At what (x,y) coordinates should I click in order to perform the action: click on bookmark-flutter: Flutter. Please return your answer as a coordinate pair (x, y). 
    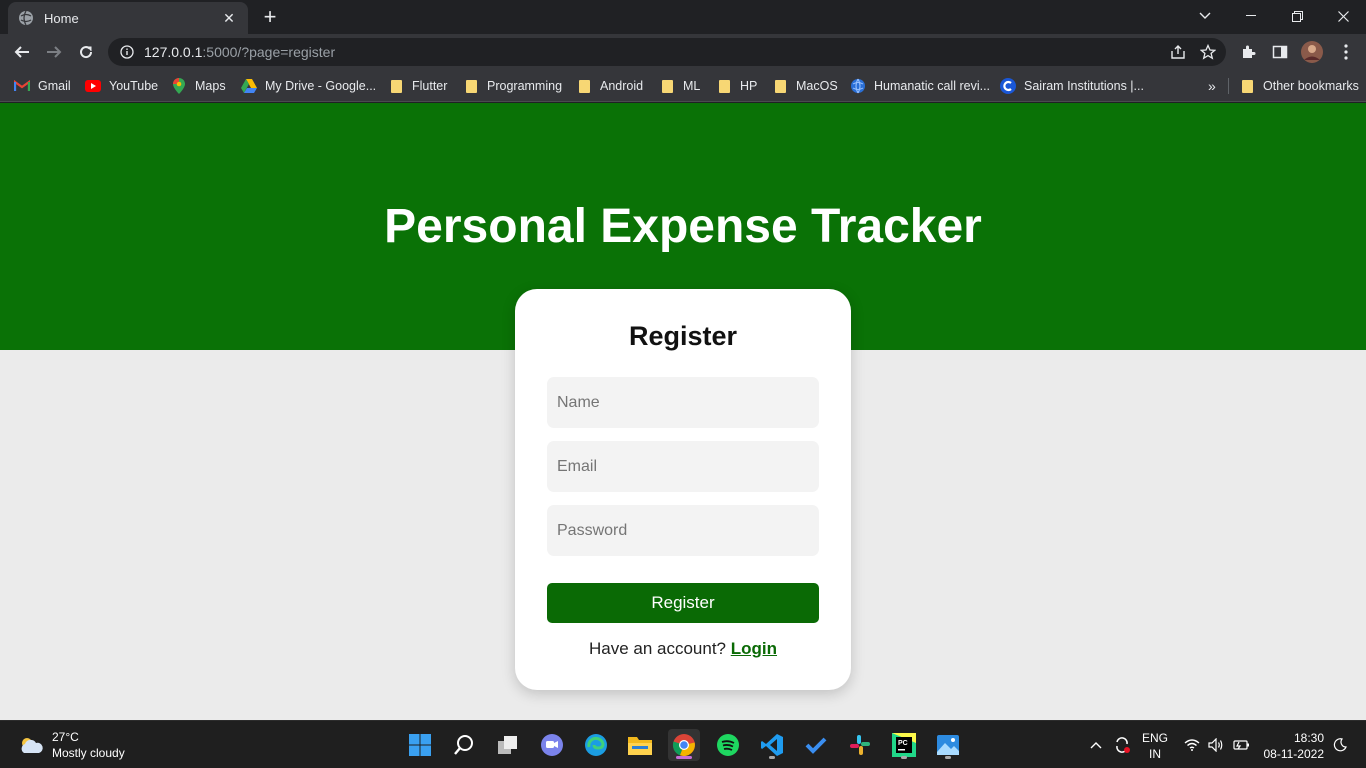
    Looking at the image, I should click on (417, 86).